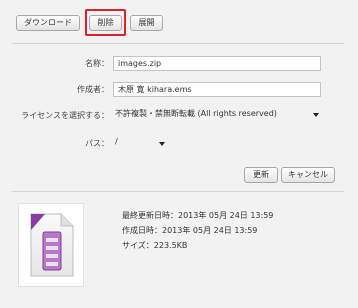  Describe the element at coordinates (190, 230) in the screenshot. I see `created-date: 作成日時：2013年 05月 24日 13:59` at that location.